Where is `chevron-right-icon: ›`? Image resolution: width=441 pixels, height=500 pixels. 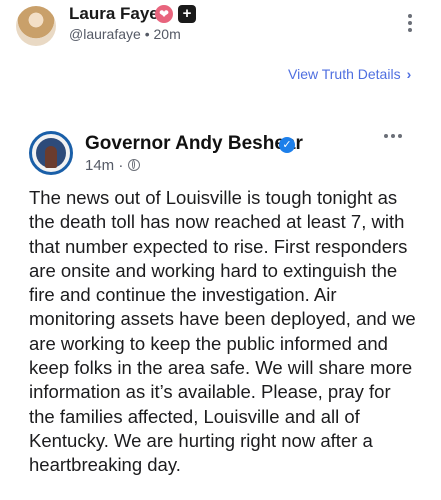 chevron-right-icon: › is located at coordinates (409, 74).